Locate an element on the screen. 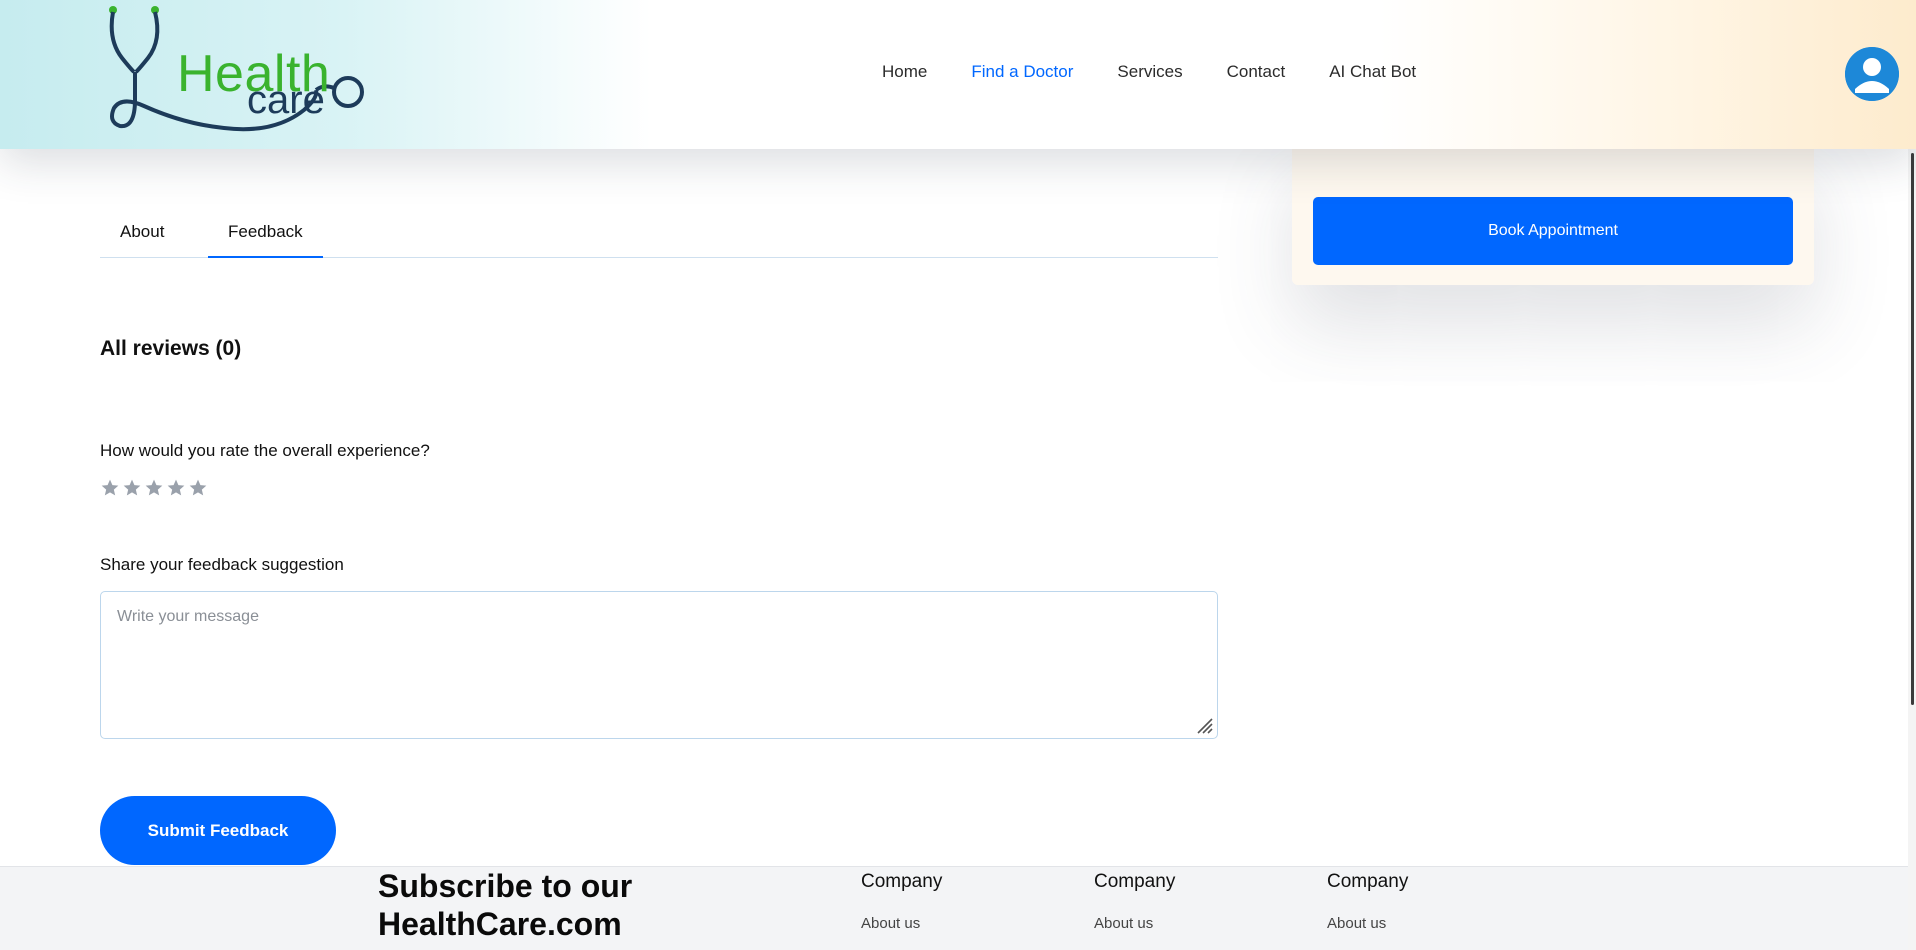  profile-tabs: About Feedback is located at coordinates (659, 234).